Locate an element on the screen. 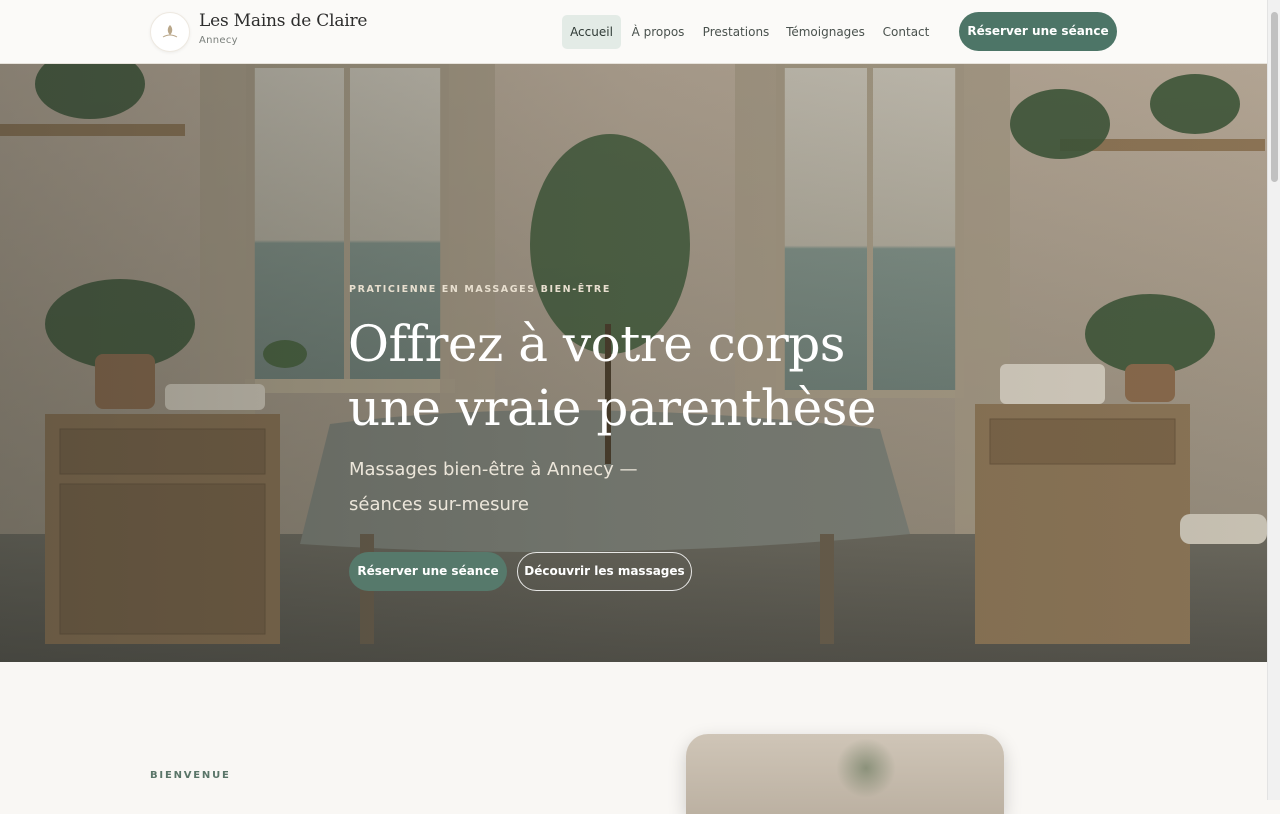  section-label: BIENVENUE is located at coordinates (190, 775).